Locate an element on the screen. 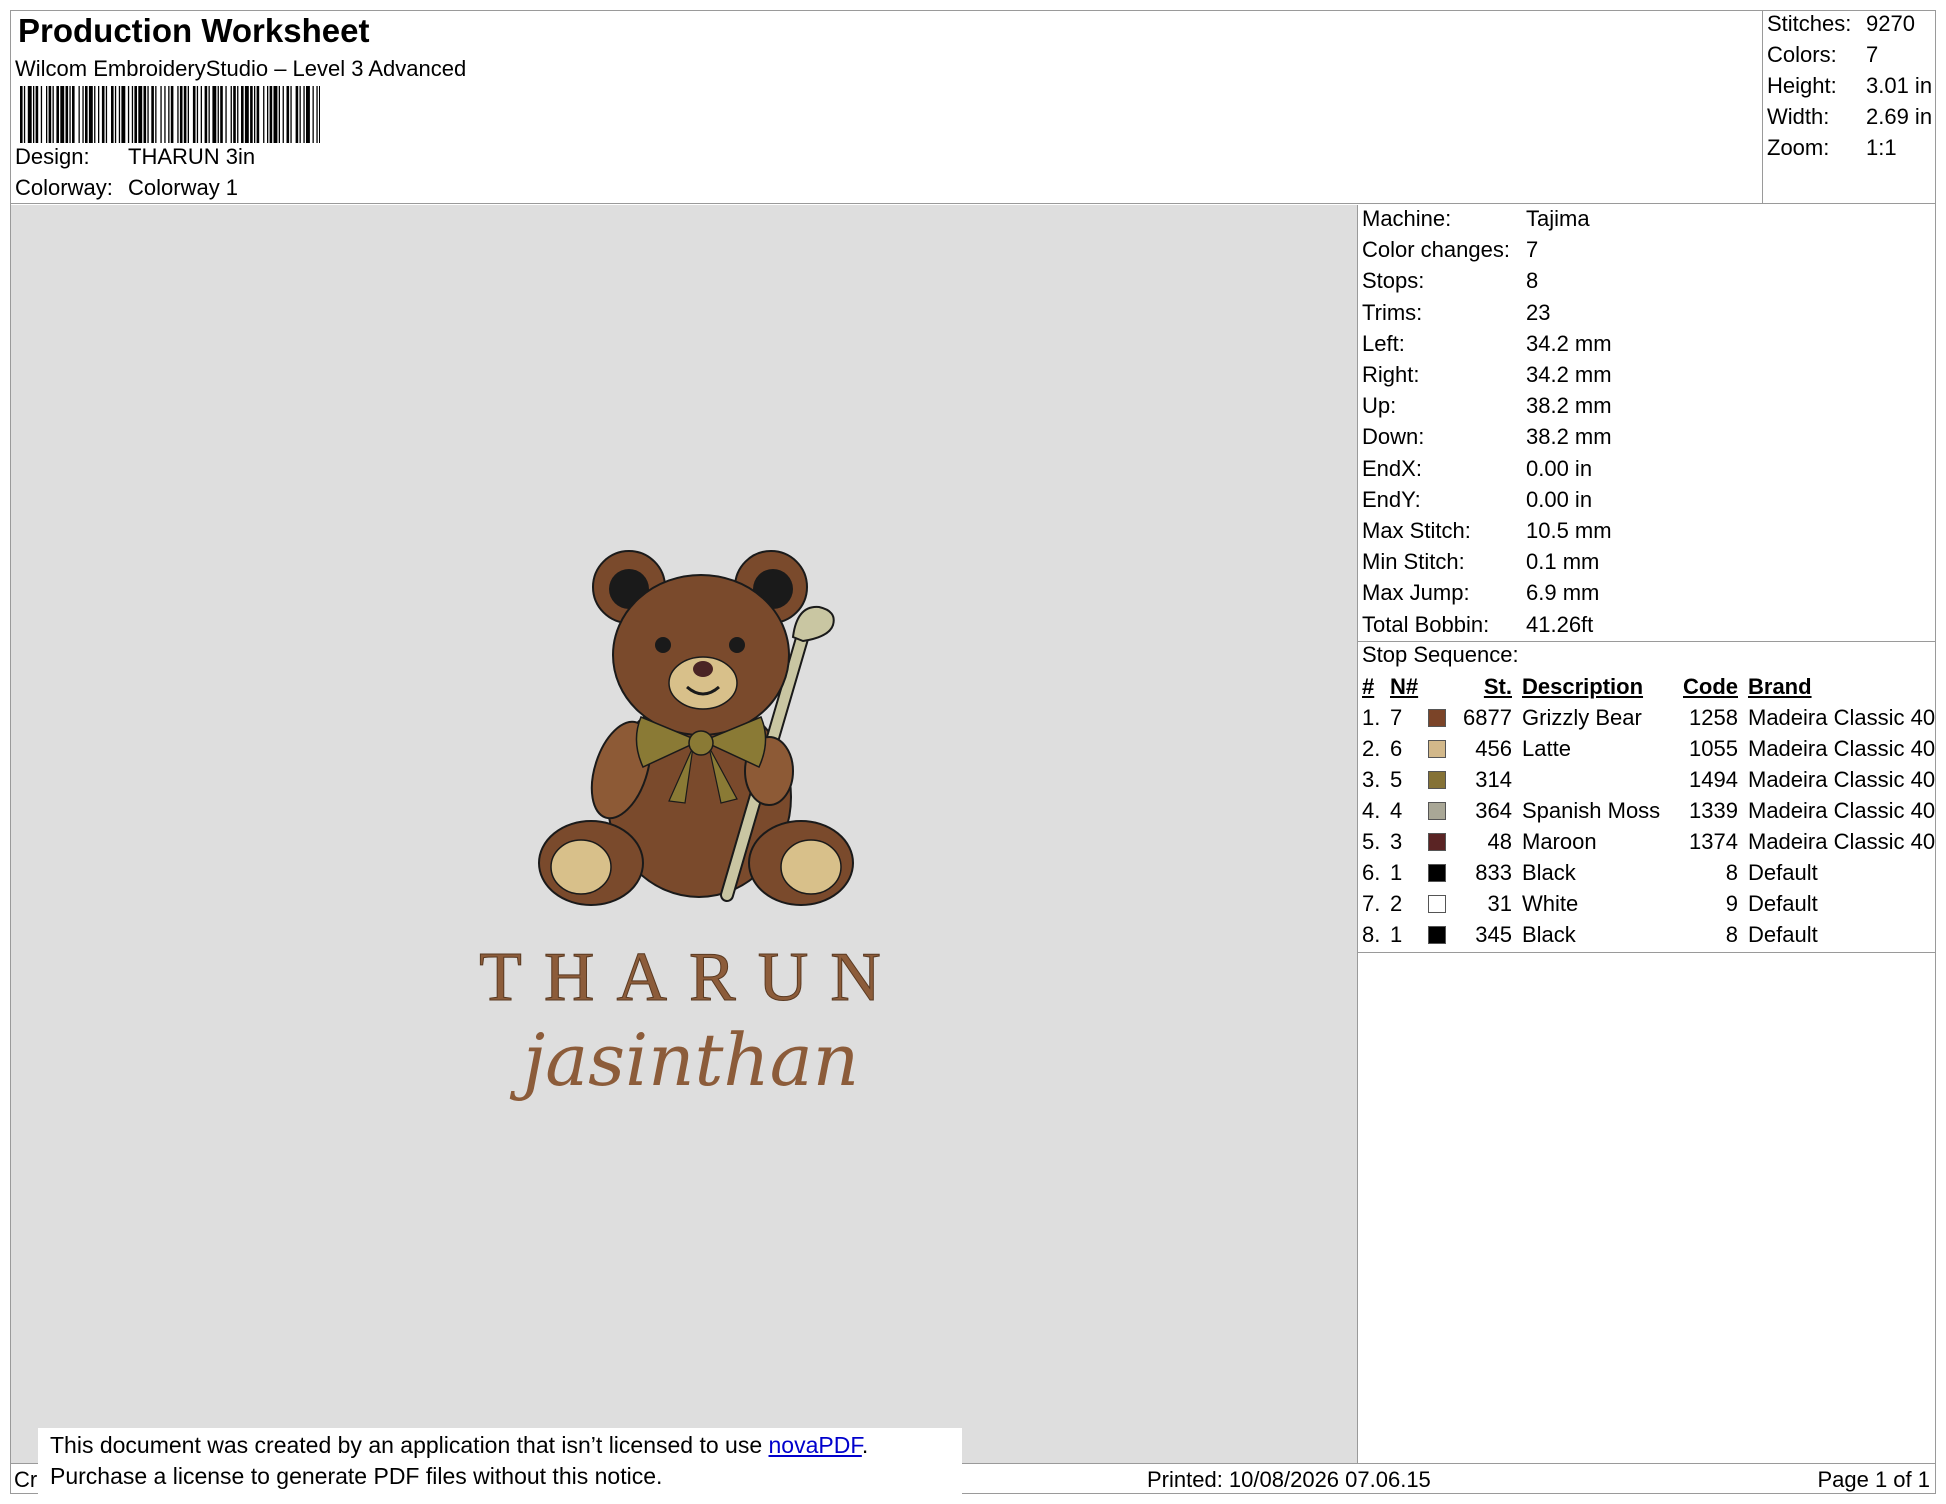  machine-info-row: Down: 38.2 mm is located at coordinates (1487, 437).